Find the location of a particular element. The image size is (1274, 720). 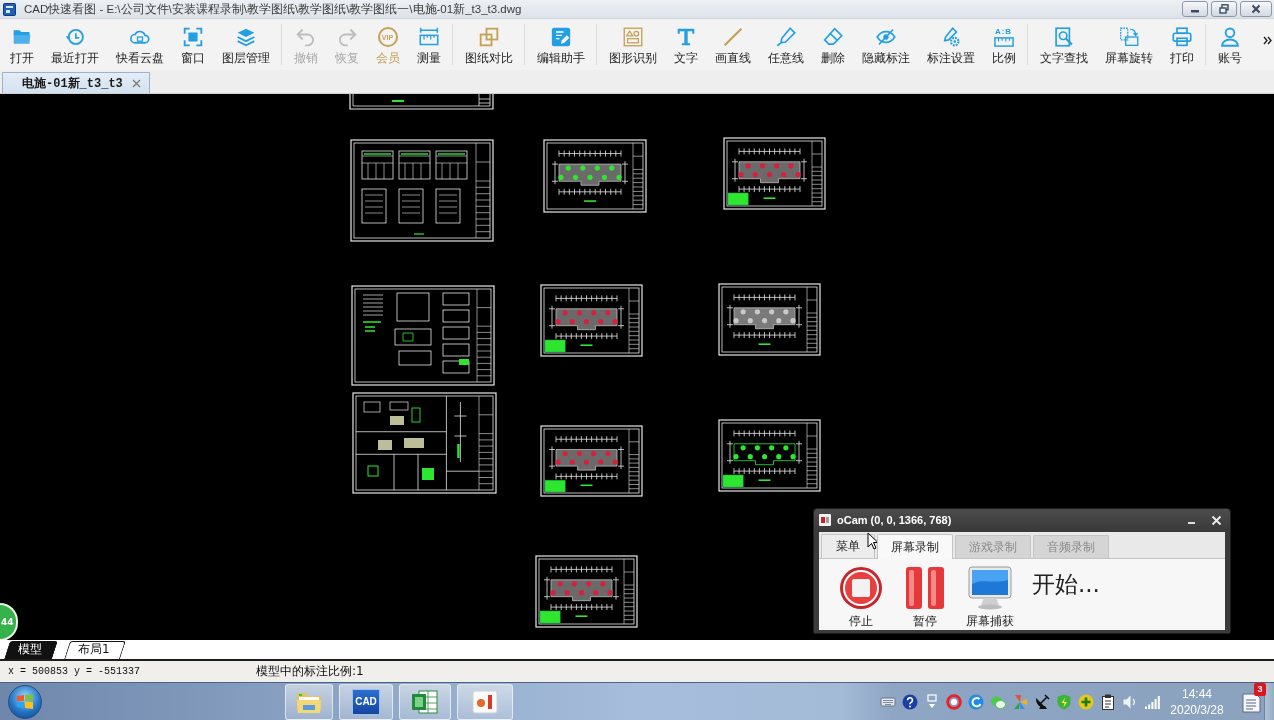

stop-icon is located at coordinates (861, 588).